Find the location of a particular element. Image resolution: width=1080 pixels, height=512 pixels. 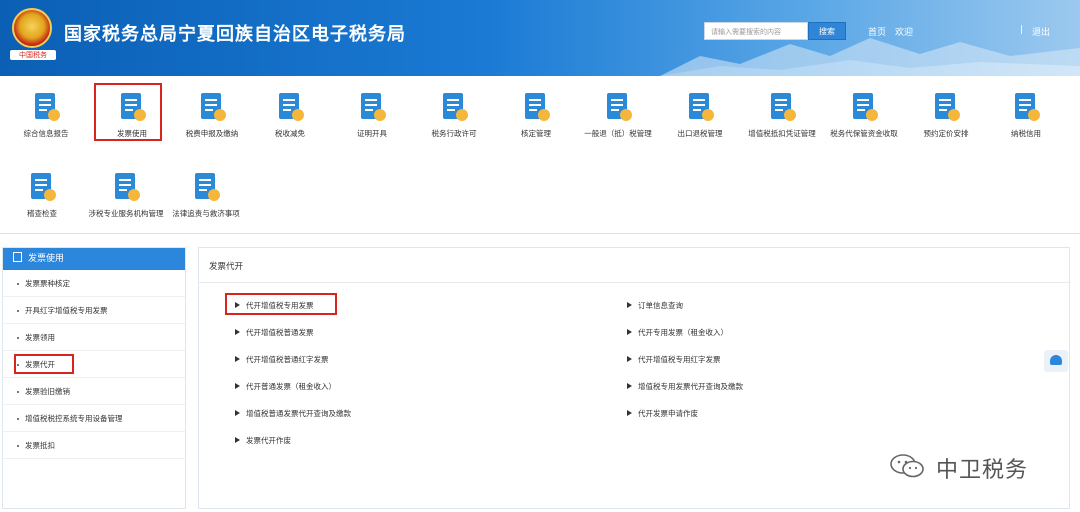

menu-item-7: 一般退（抵）税管理 is located at coordinates (618, 114).